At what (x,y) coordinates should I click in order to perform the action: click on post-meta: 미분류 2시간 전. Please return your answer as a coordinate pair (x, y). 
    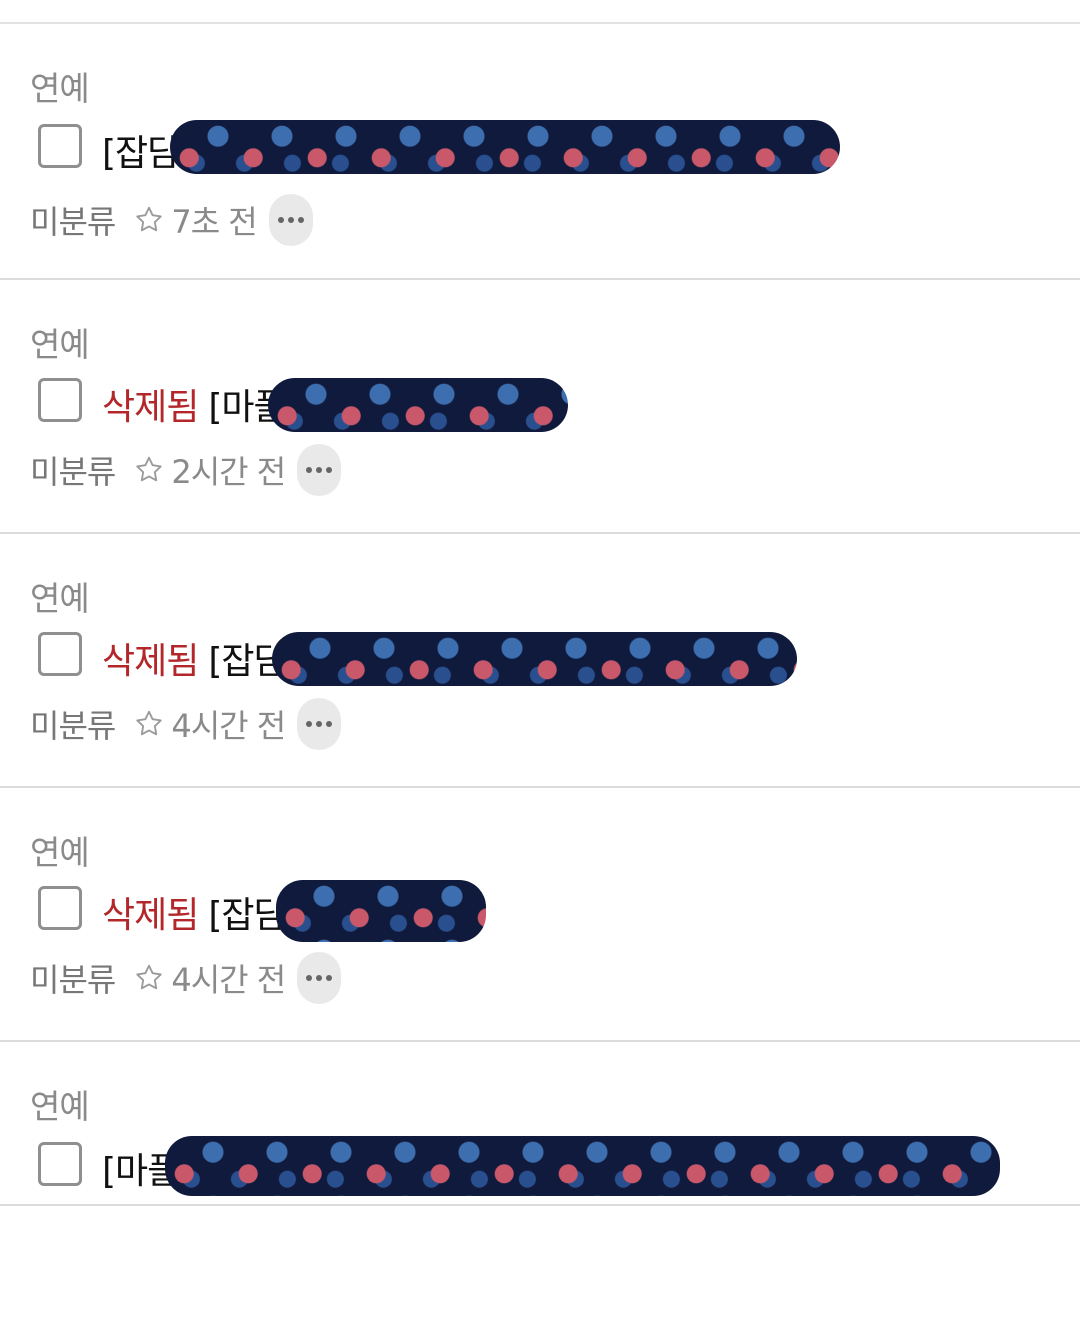
    Looking at the image, I should click on (186, 470).